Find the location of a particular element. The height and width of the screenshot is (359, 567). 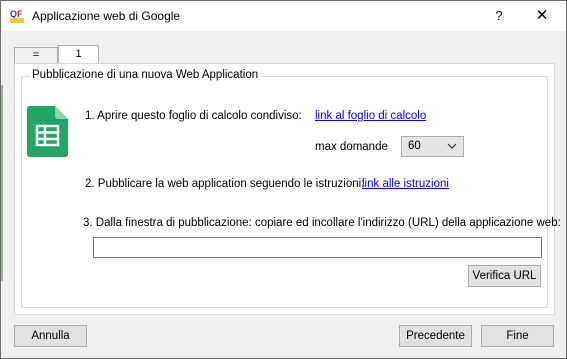

previous-button: Precedente is located at coordinates (435, 336).